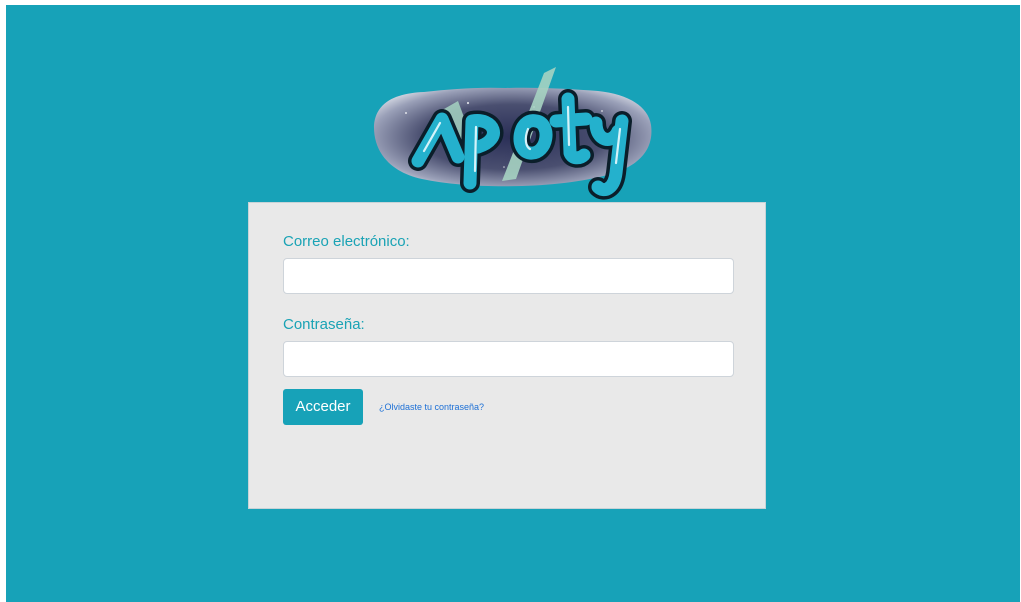 This screenshot has width=1021, height=602. I want to click on password-label: Contraseña:, so click(324, 324).